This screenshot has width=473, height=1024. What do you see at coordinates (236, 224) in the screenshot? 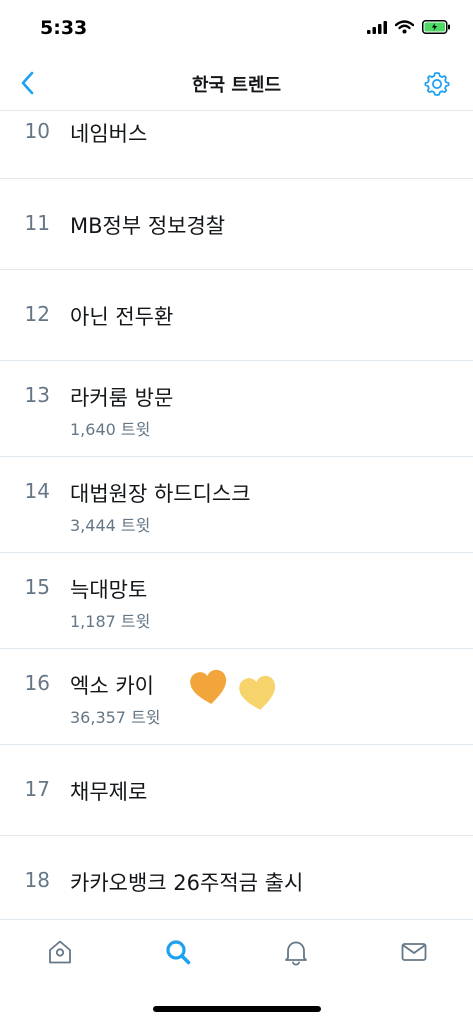
I see `trend-item: 11 MB정부 정보경찰` at bounding box center [236, 224].